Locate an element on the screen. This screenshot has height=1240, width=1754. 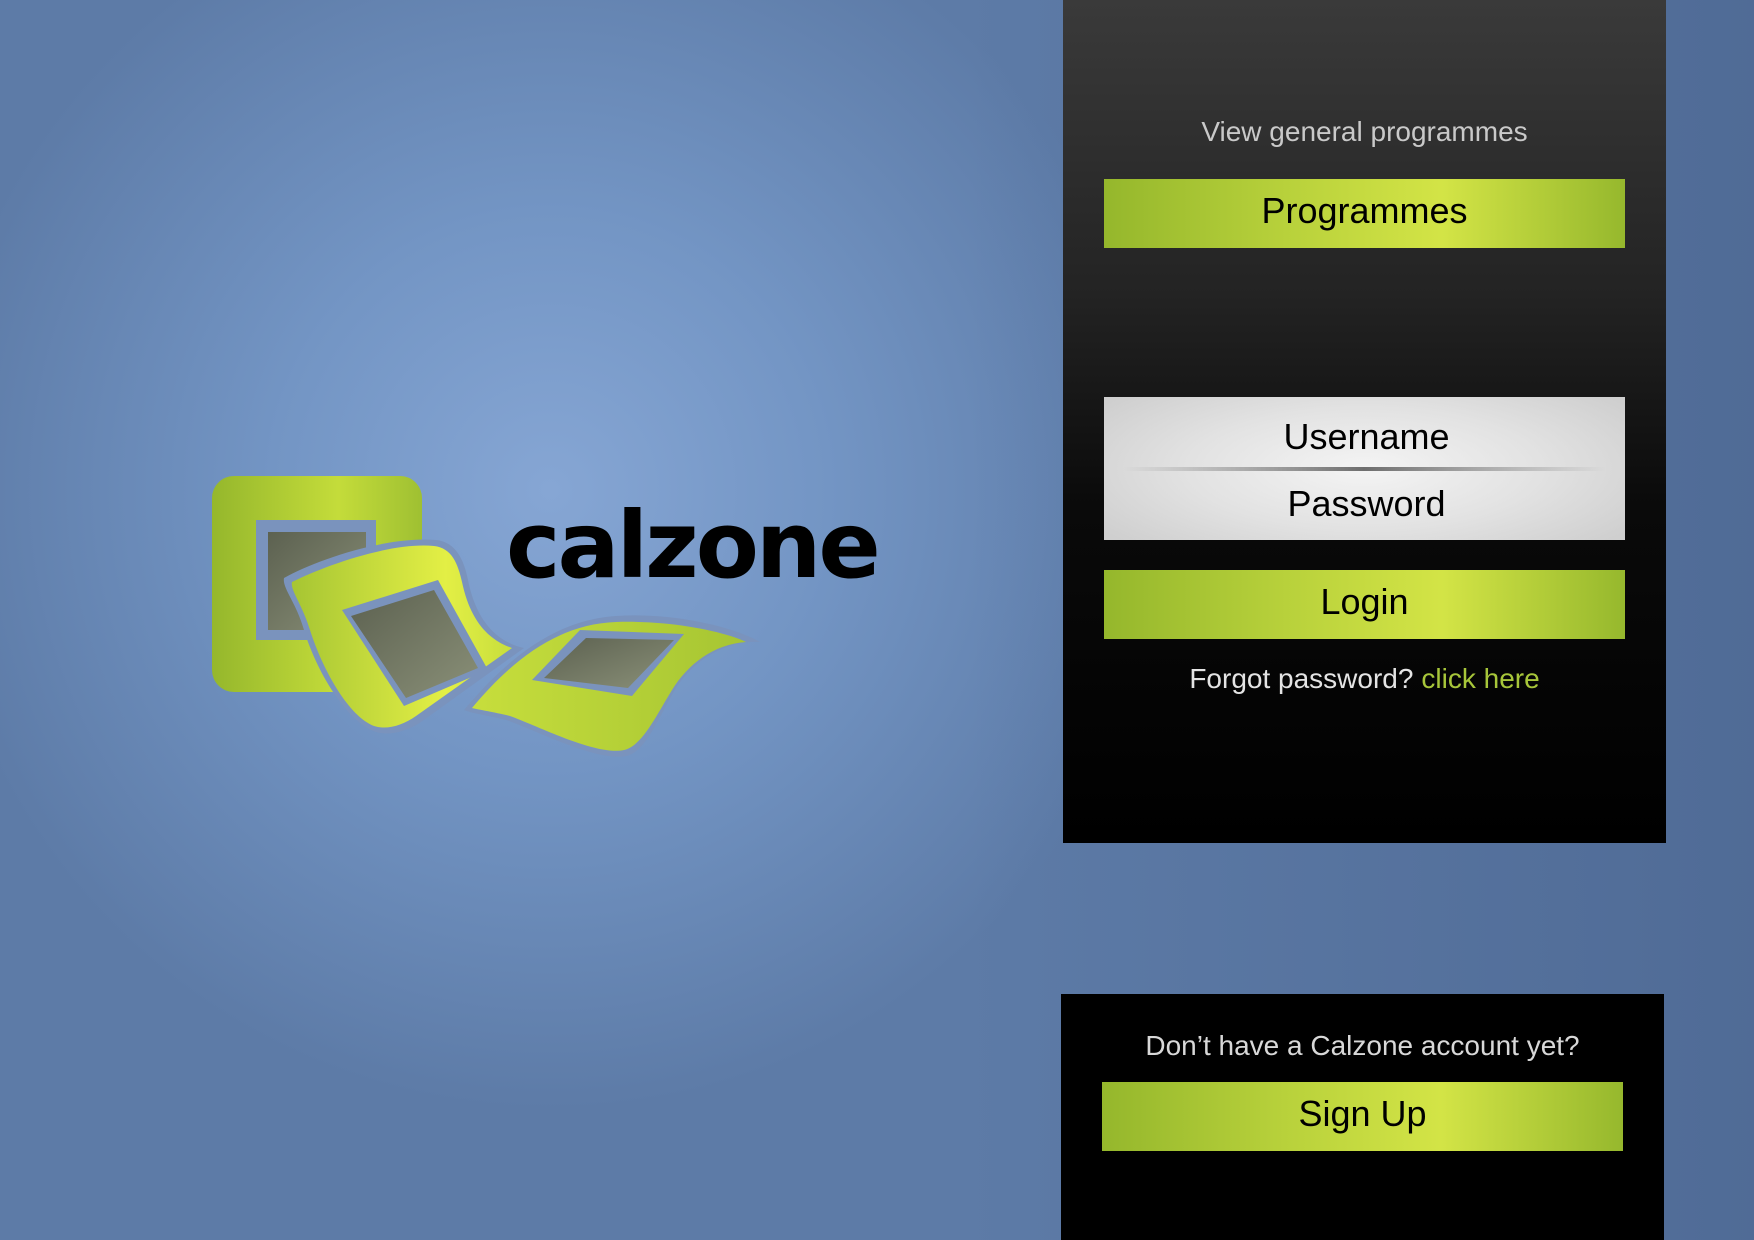
forgot-password-text: Forgot password? is located at coordinates (1301, 678).